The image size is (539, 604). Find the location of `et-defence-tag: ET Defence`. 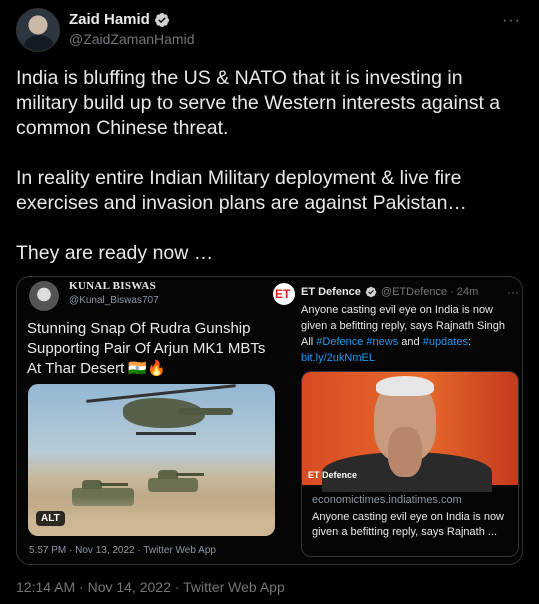

et-defence-tag: ET Defence is located at coordinates (333, 475).